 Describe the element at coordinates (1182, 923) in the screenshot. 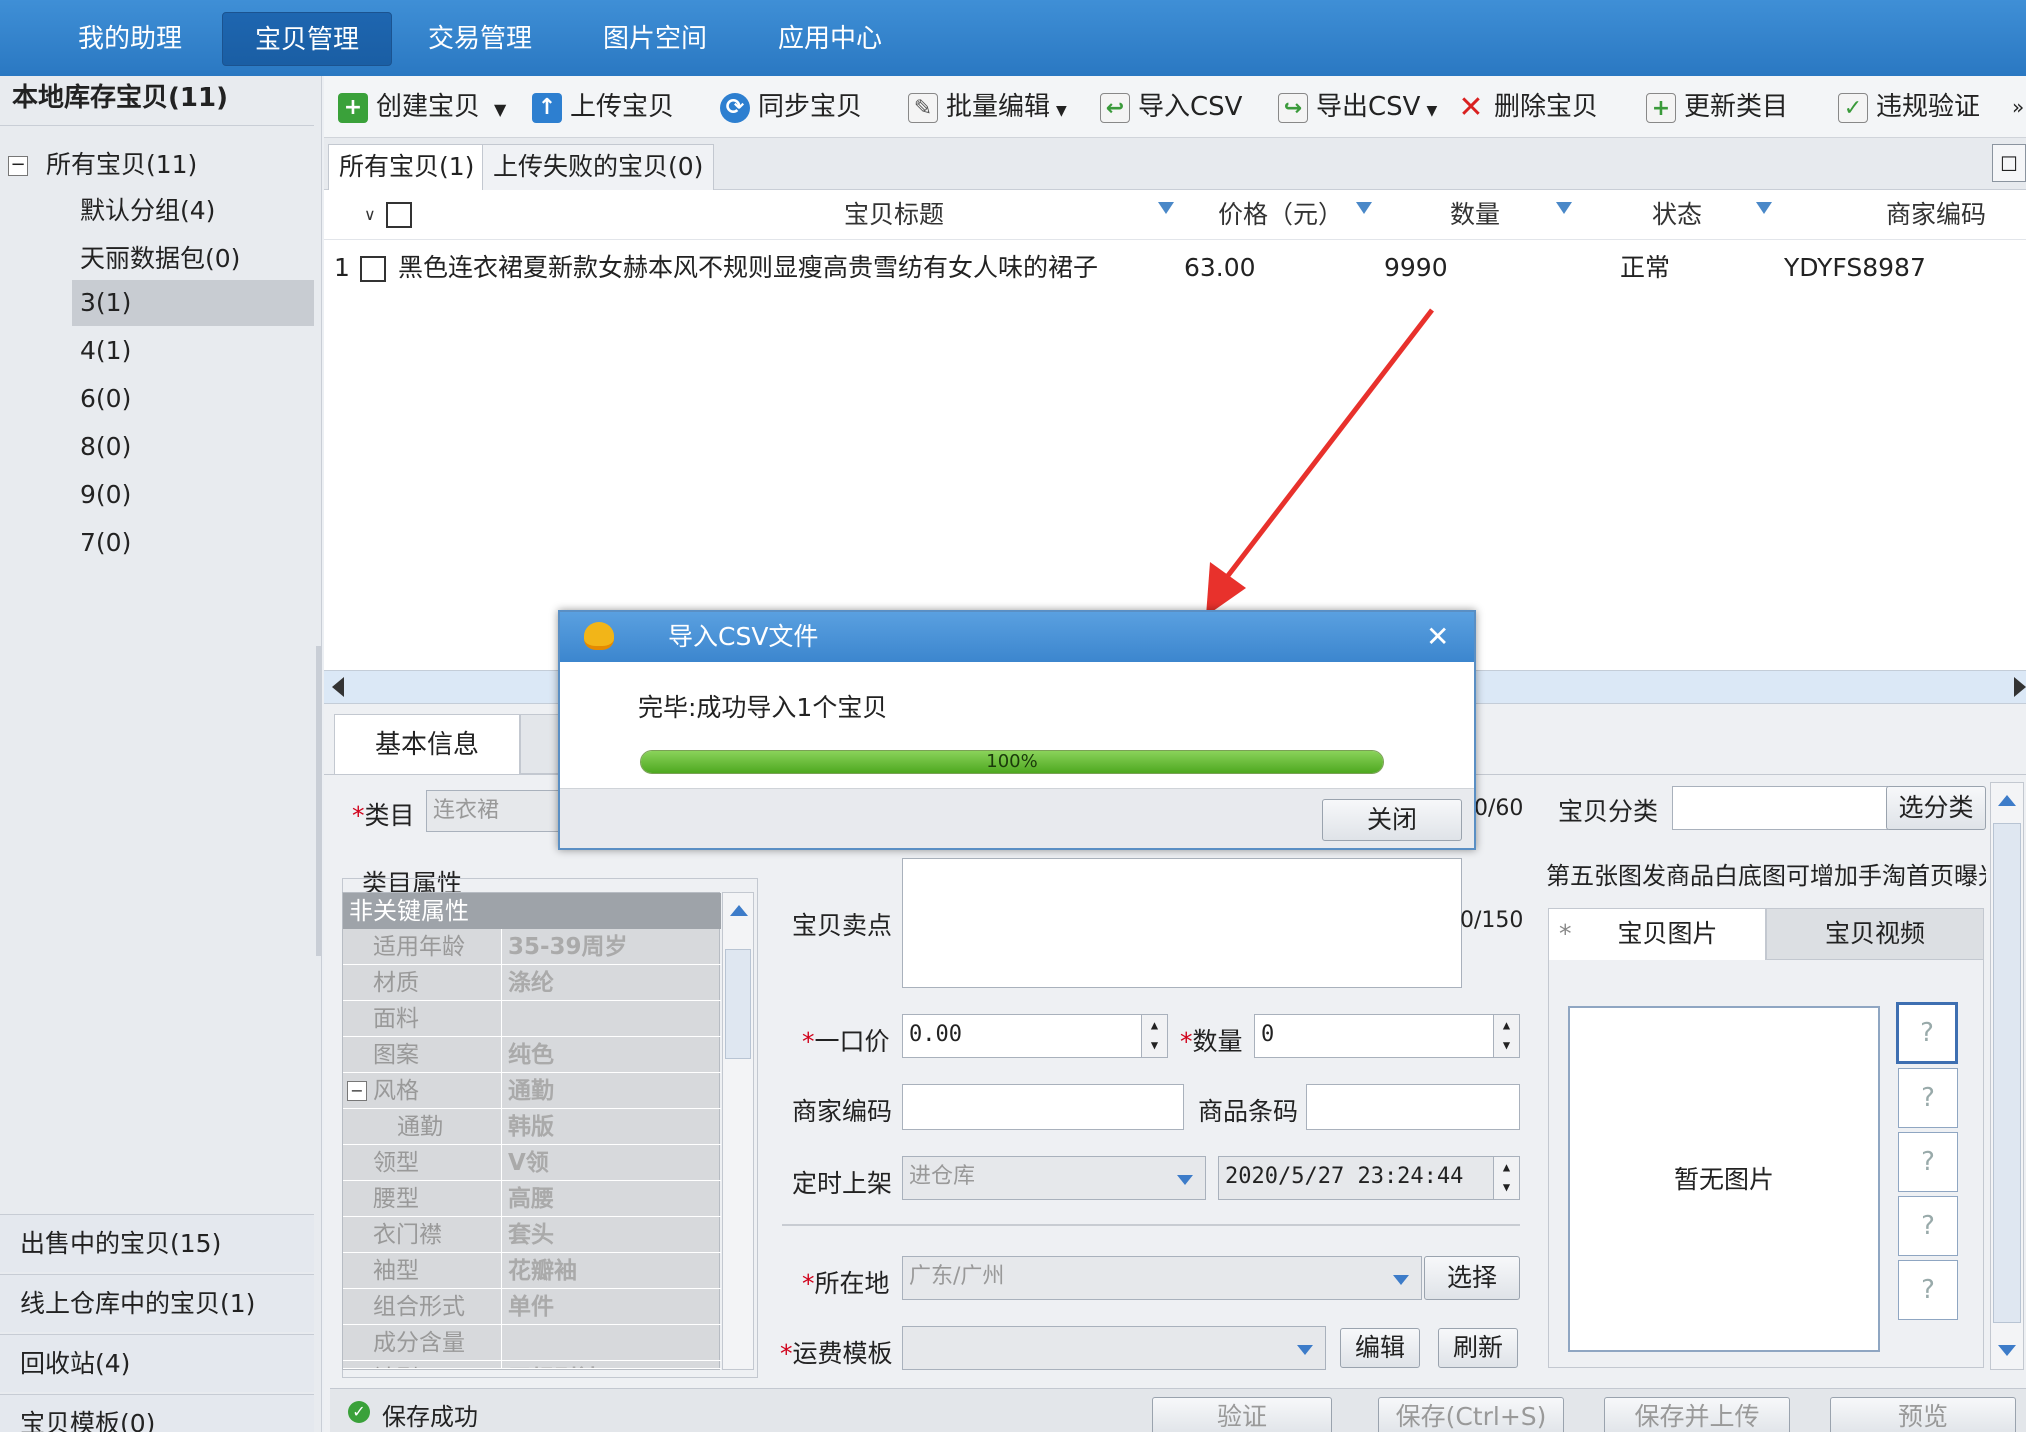

I see `selling-point-textarea` at that location.